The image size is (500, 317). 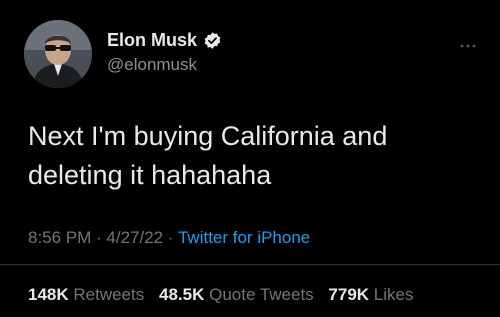 I want to click on likes-stat: 779K Likes, so click(x=370, y=294).